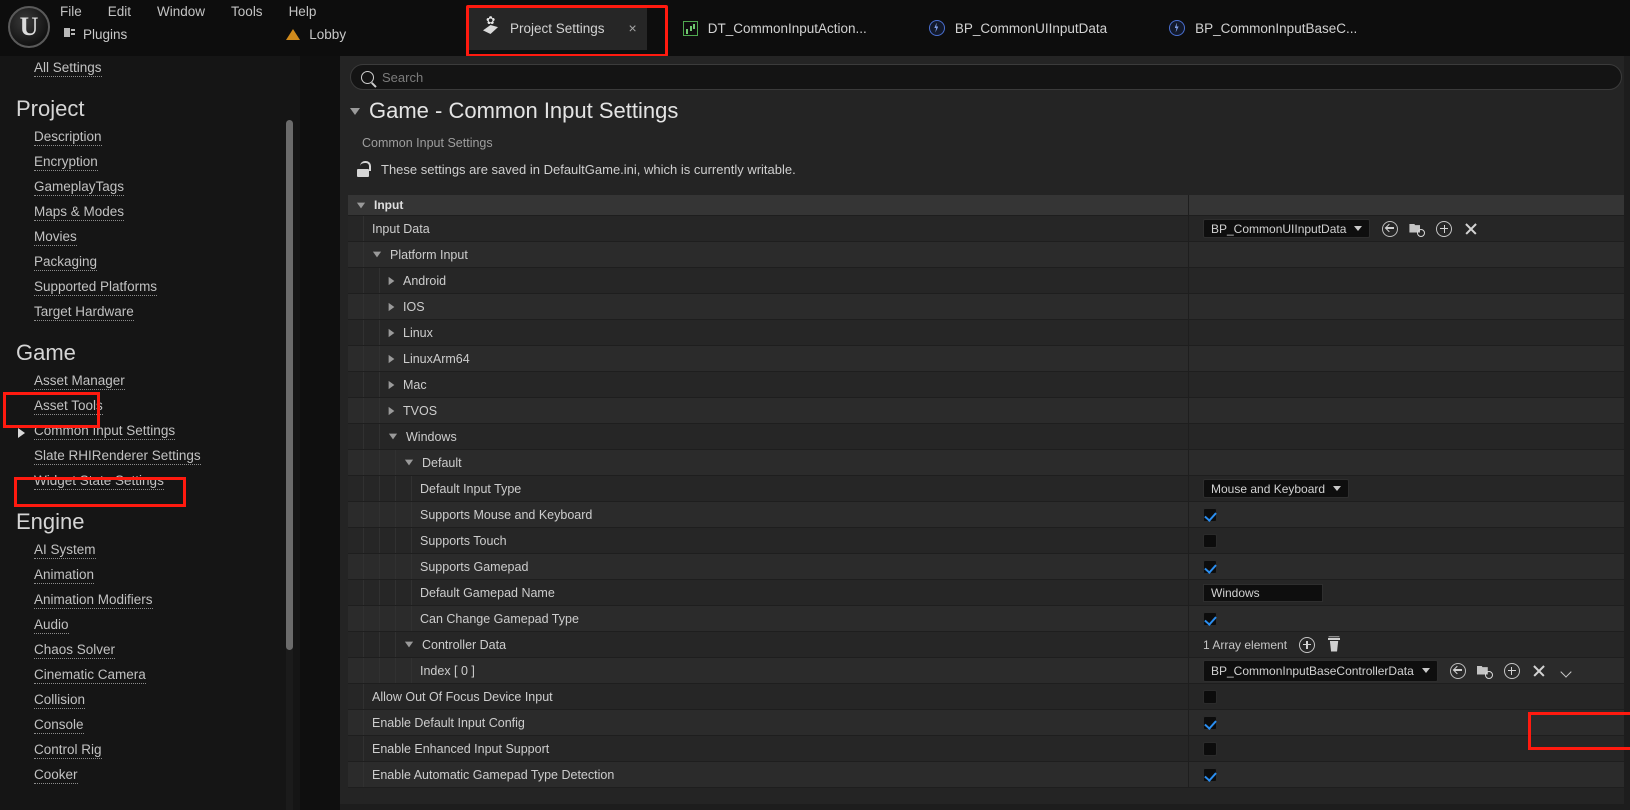  What do you see at coordinates (989, 229) in the screenshot?
I see `property-row: Input Data BP_CommonUIInputData` at bounding box center [989, 229].